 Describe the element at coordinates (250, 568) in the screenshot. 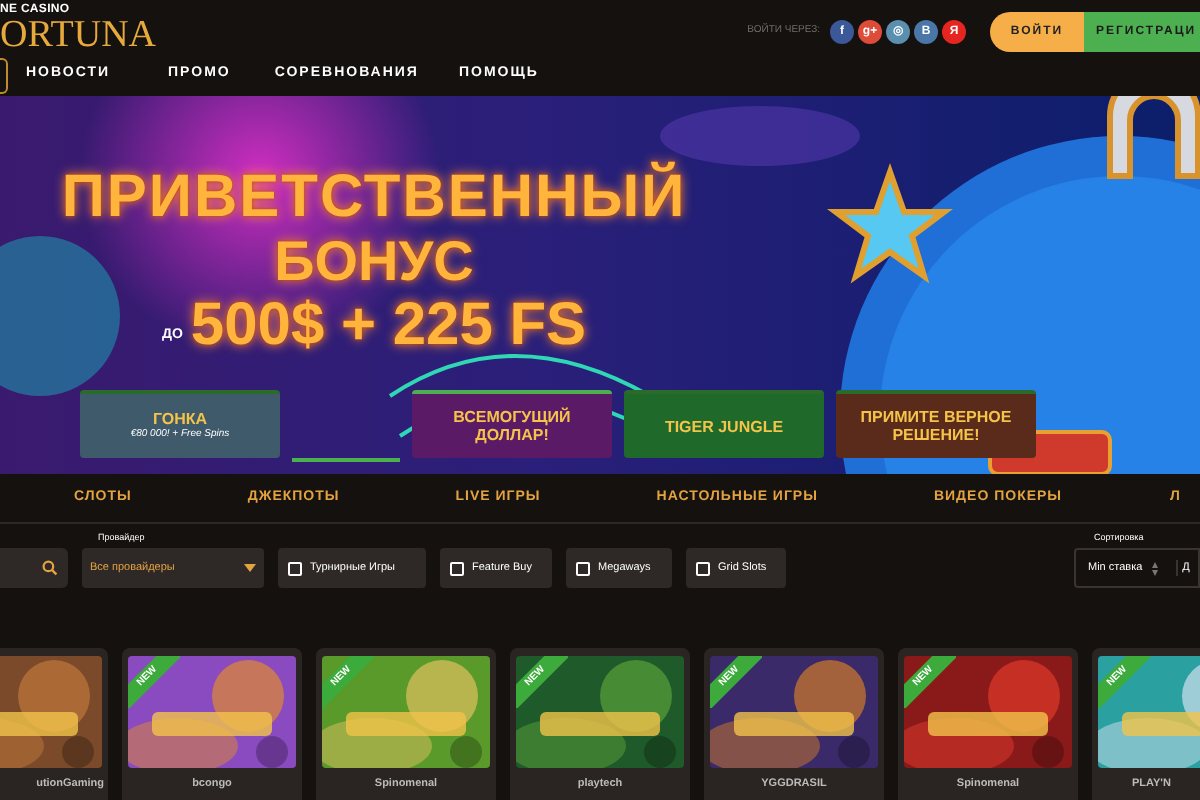

I see `caret-icon` at that location.